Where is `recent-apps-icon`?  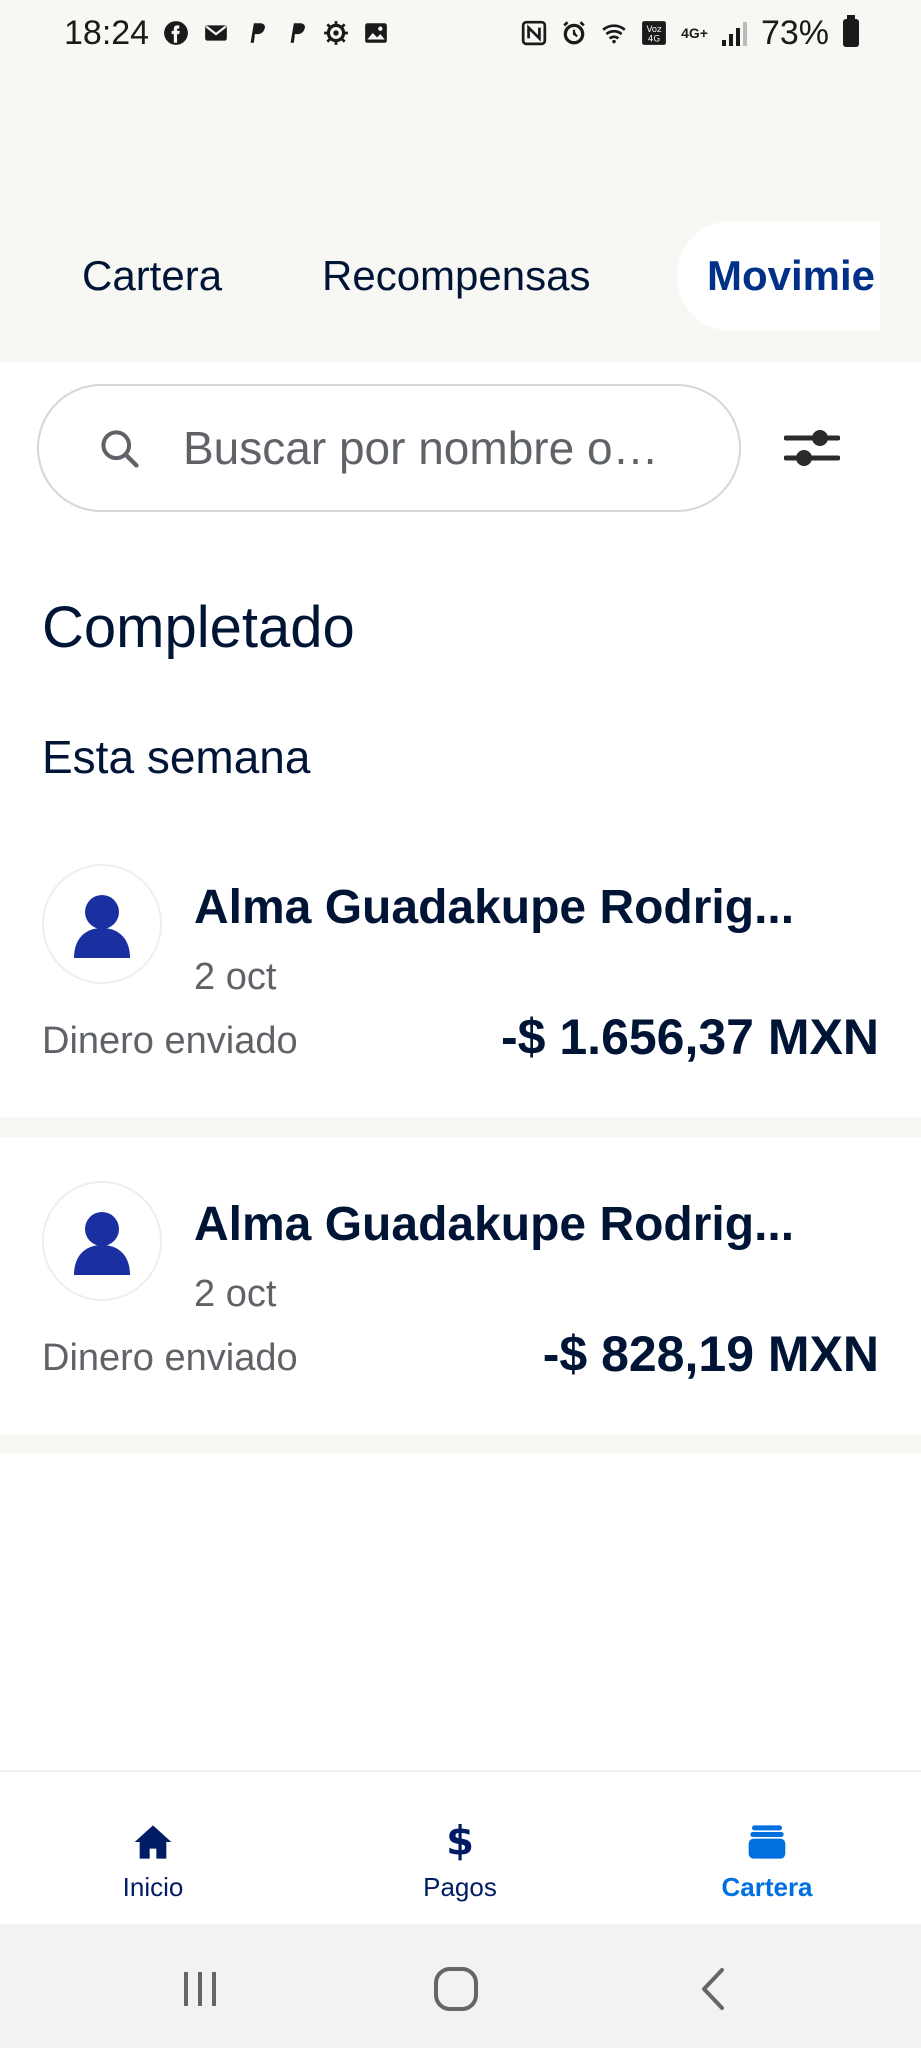 recent-apps-icon is located at coordinates (200, 1989).